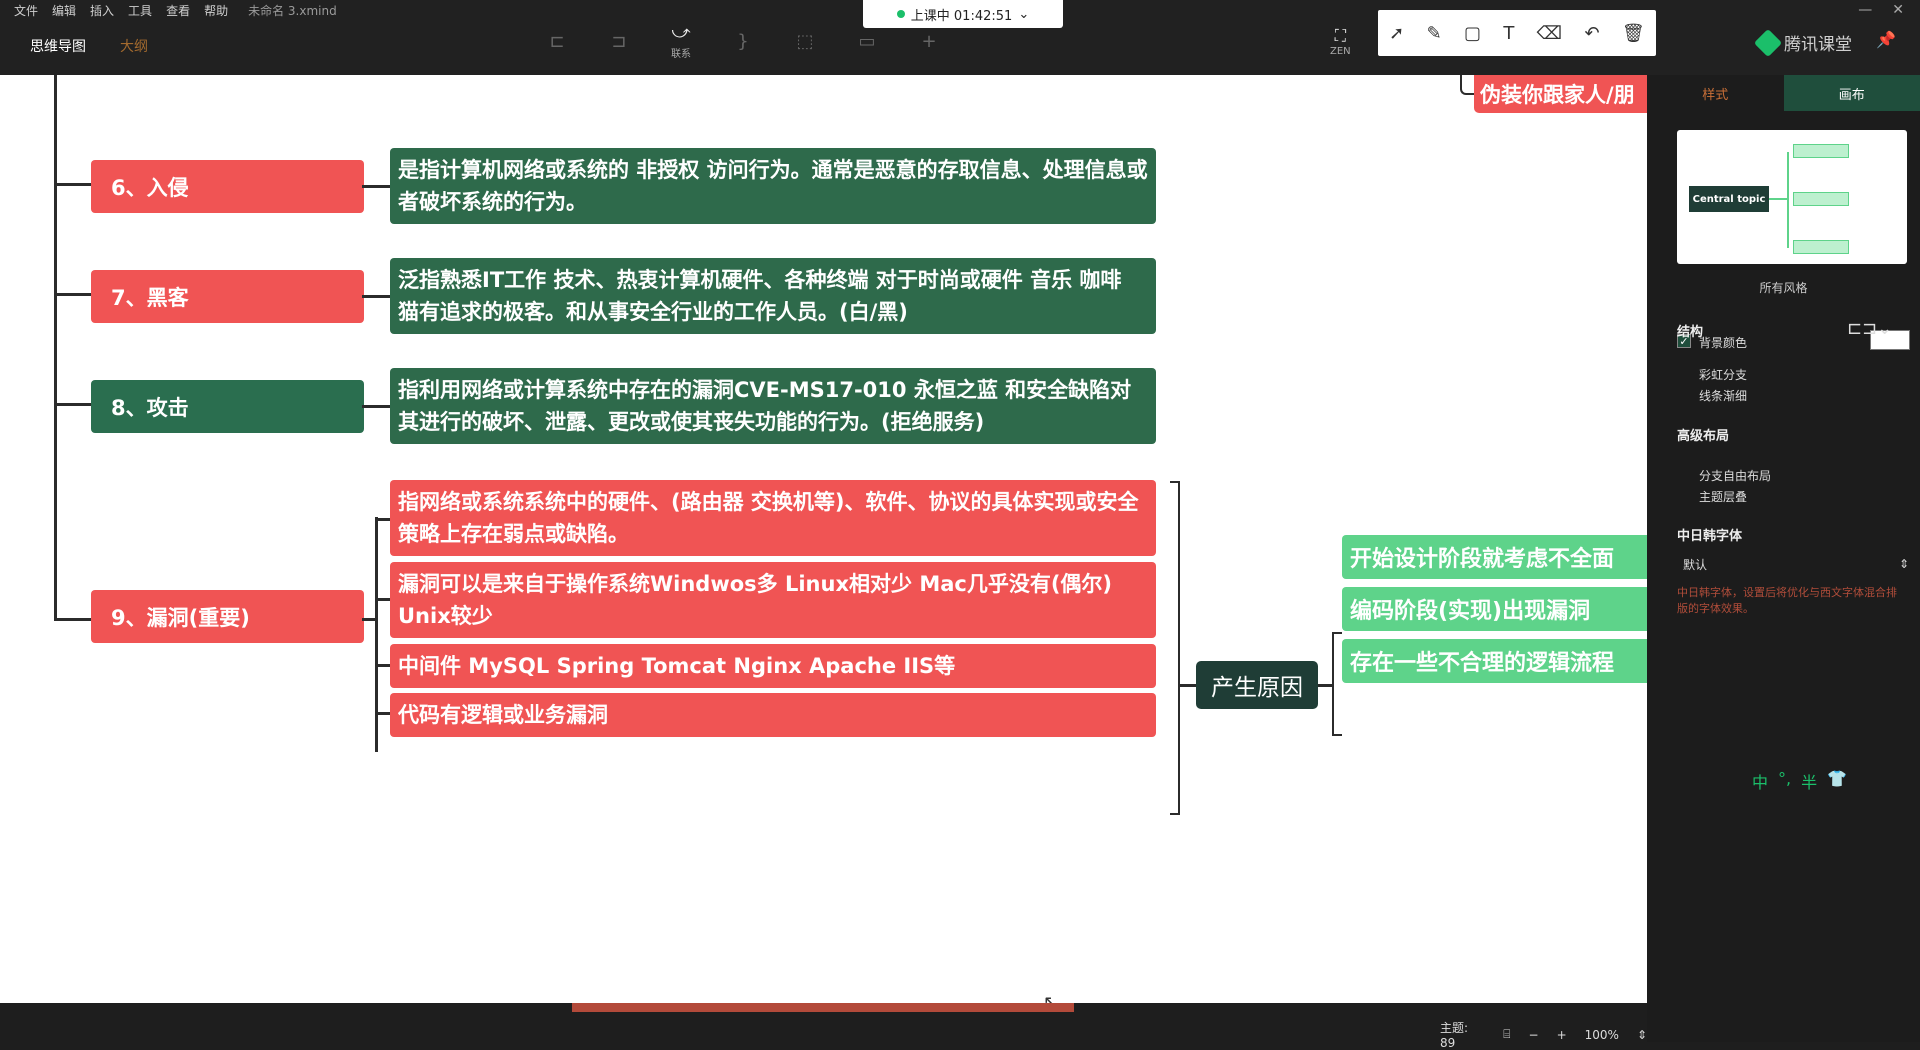  I want to click on zoom-in-icon: +, so click(1562, 1035).